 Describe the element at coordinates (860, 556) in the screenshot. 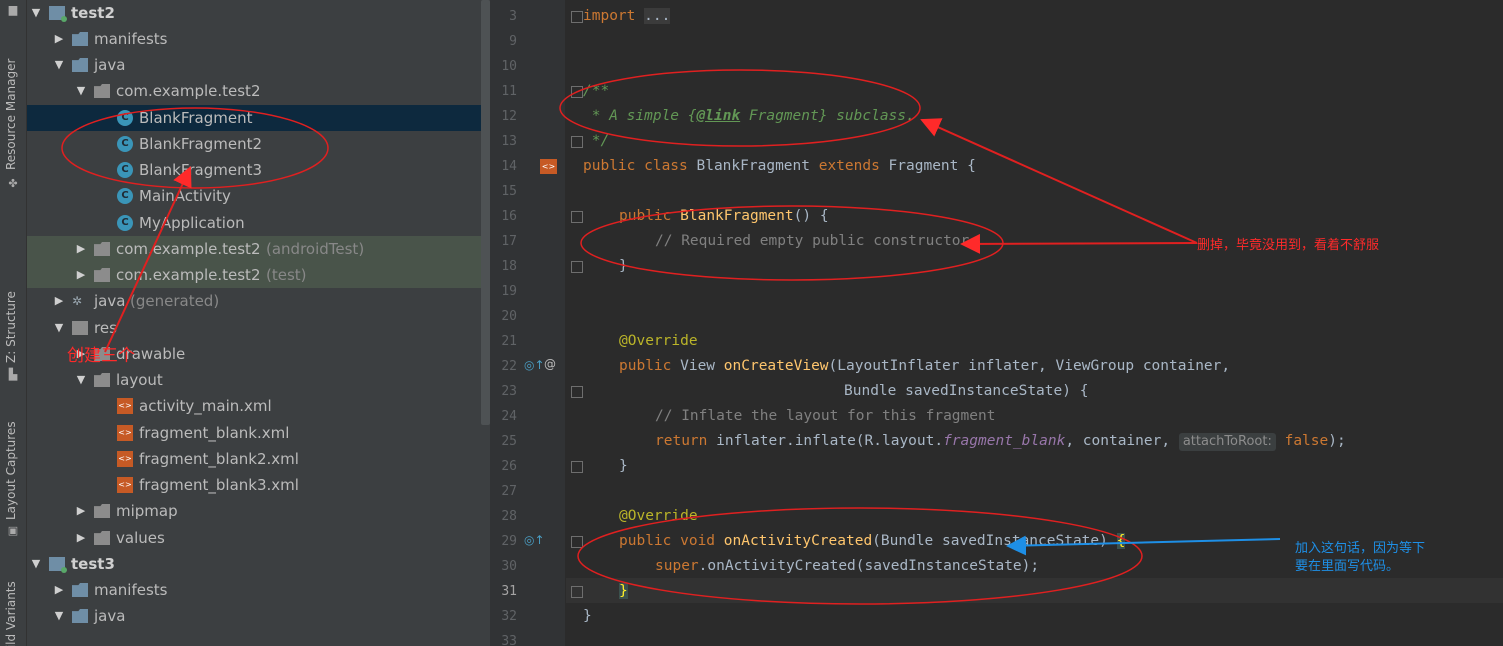

I see `annotation-ellipse-onactivitycreated` at that location.